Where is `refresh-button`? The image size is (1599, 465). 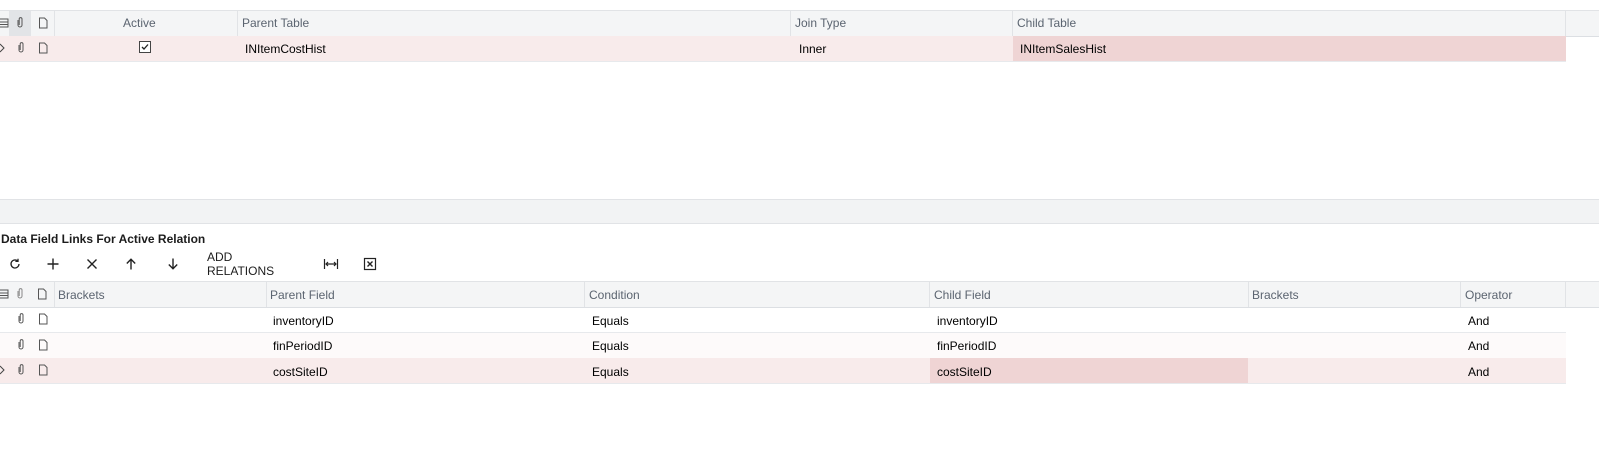 refresh-button is located at coordinates (15, 264).